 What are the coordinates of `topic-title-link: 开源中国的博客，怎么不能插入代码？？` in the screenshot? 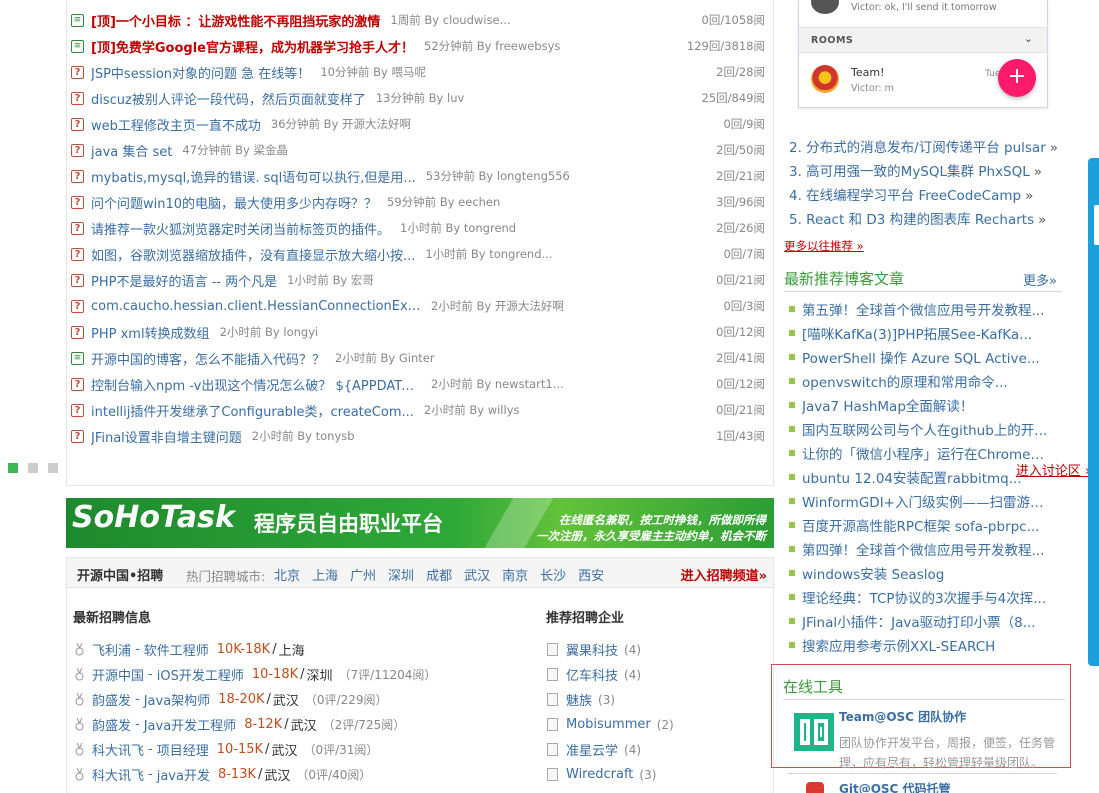 It's located at (208, 358).